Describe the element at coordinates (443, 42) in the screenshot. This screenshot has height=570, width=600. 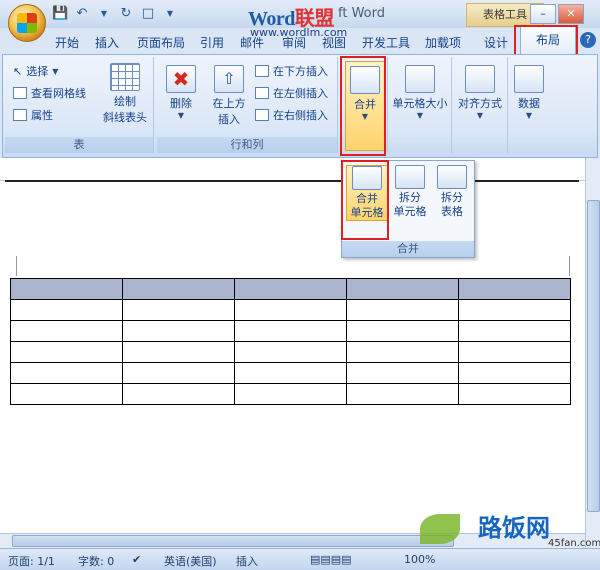
I see `tab-addins: 加载项` at that location.